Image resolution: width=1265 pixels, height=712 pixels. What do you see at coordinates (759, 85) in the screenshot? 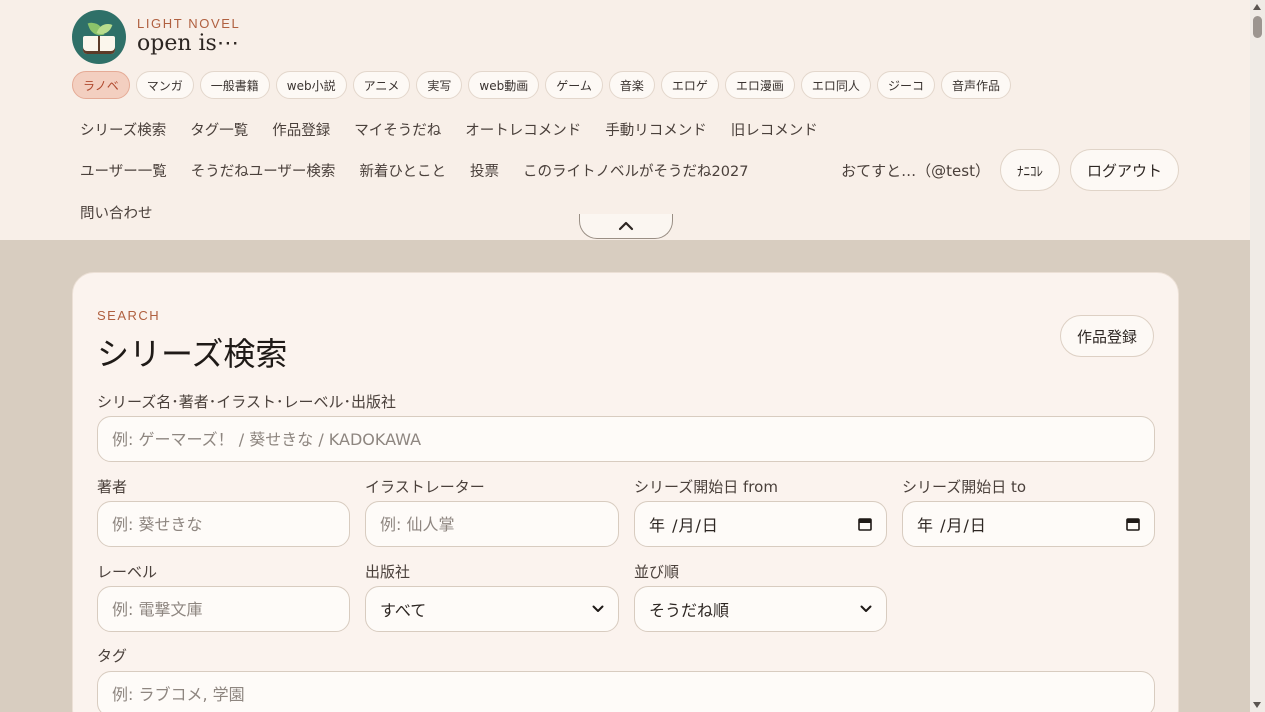
I see `category-chip-ero-manga: エロ漫画` at bounding box center [759, 85].